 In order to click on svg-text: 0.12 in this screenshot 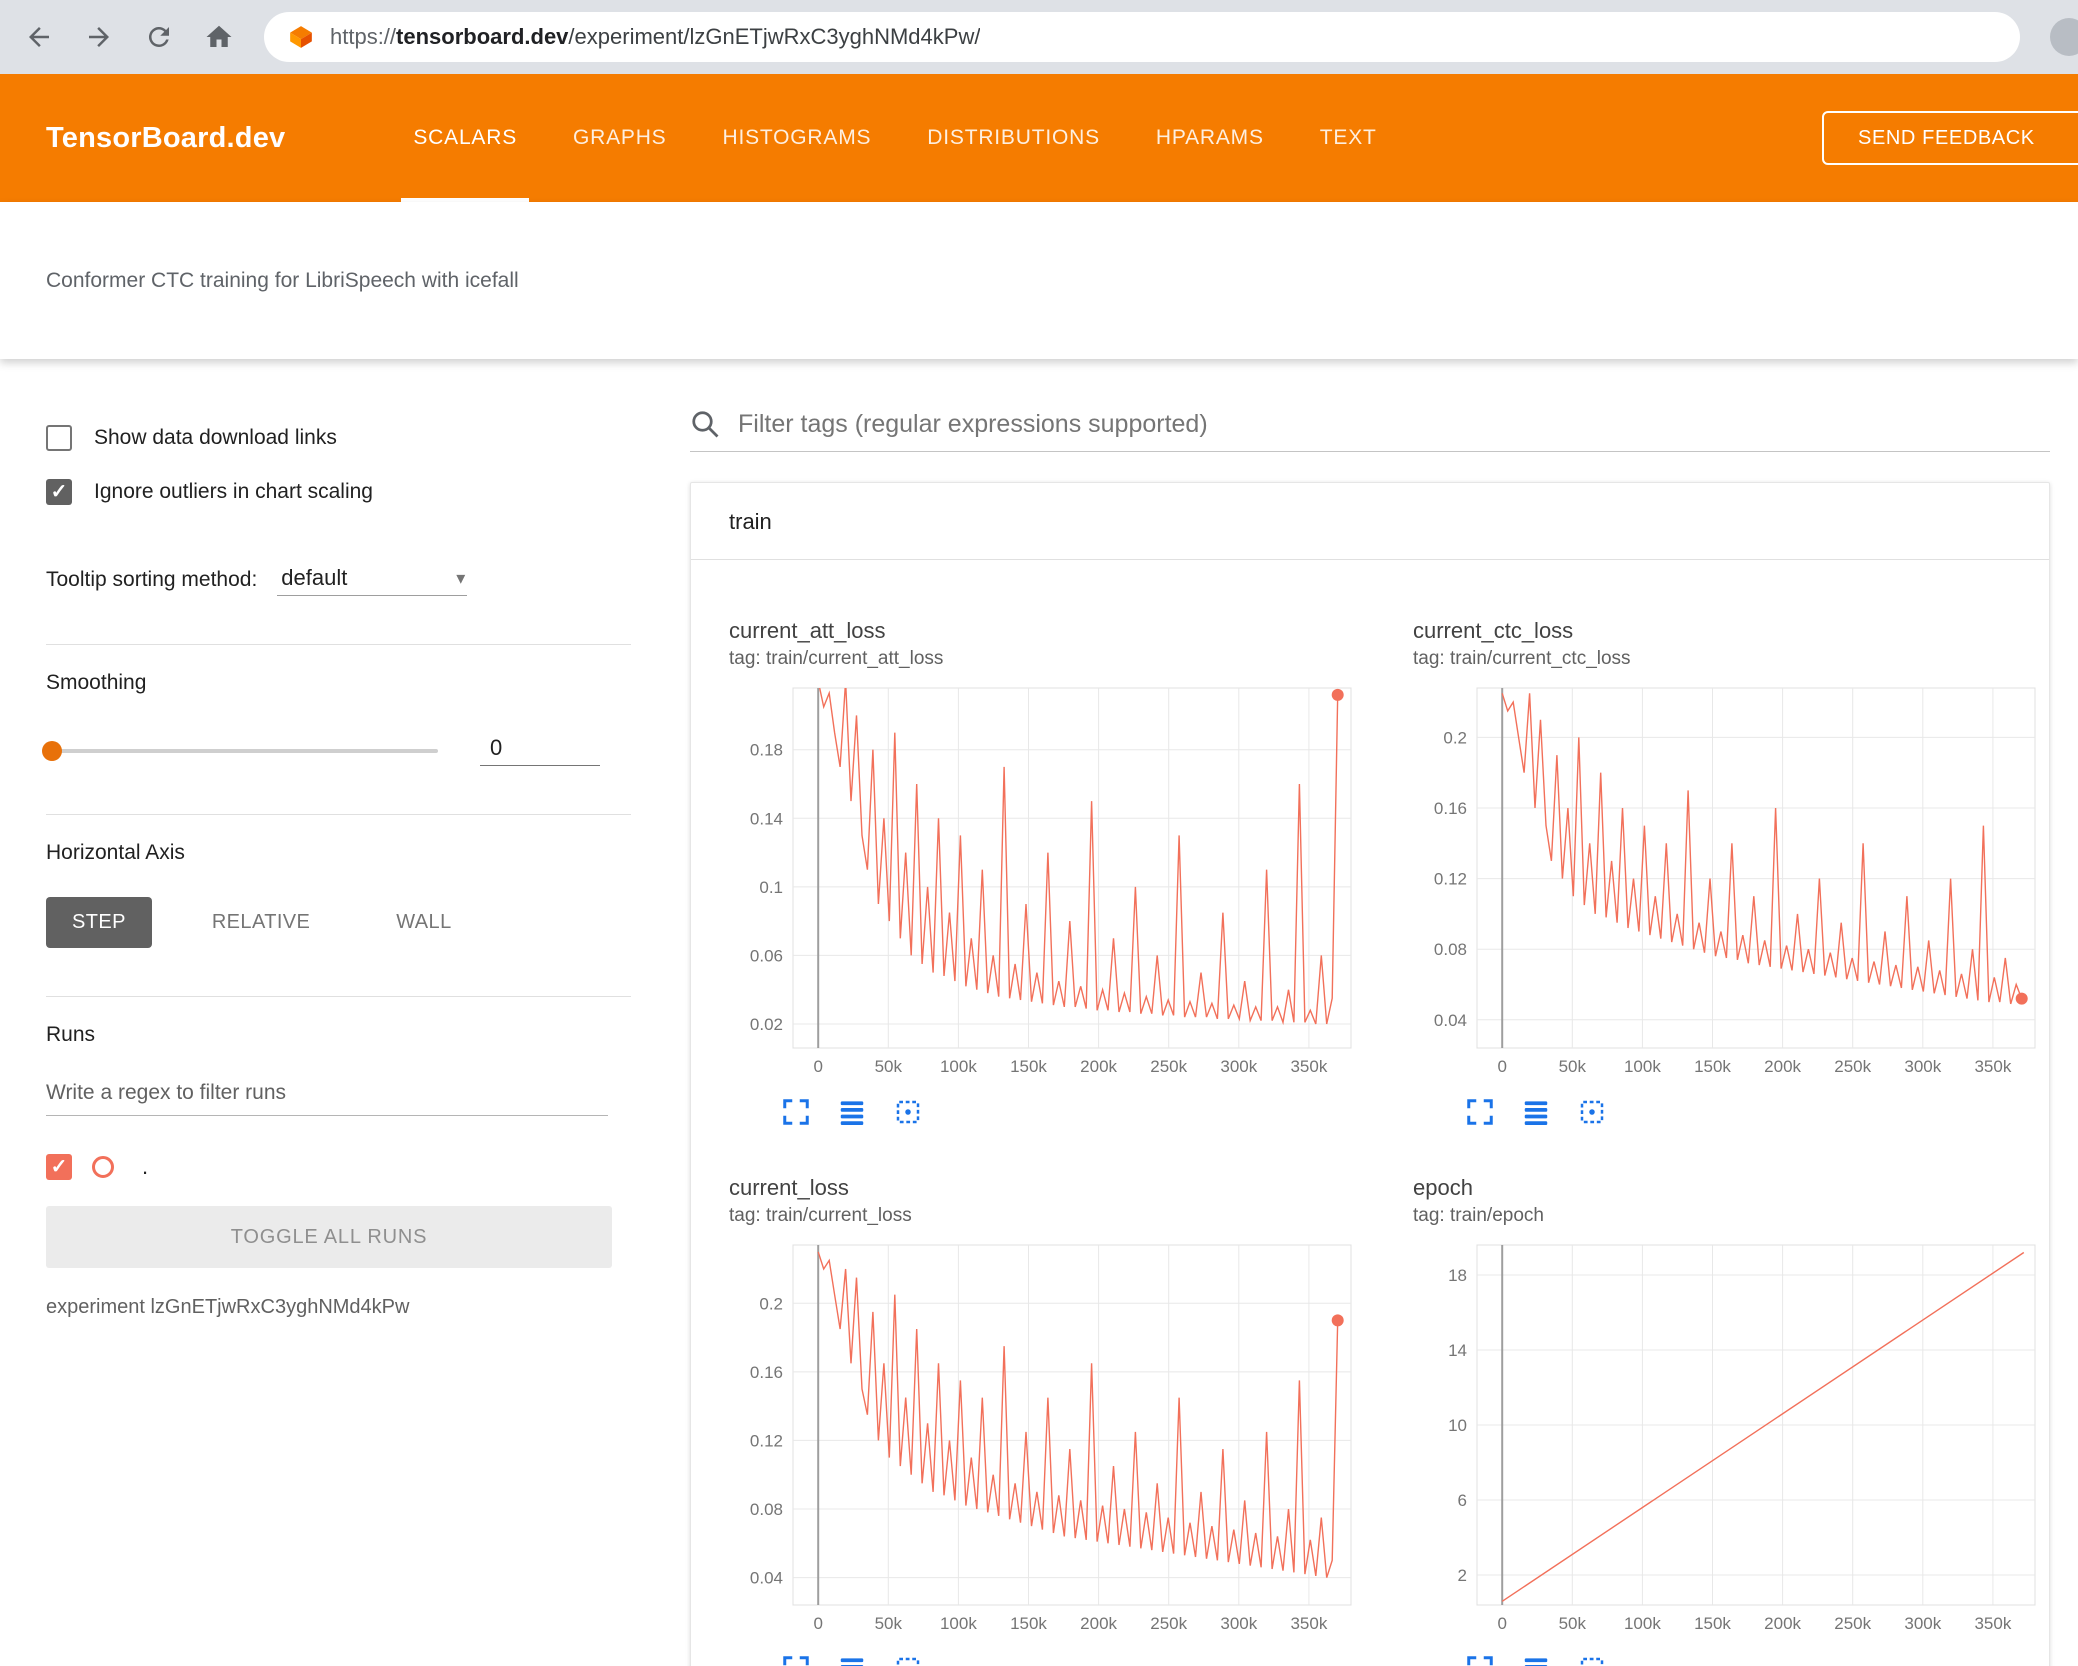, I will do `click(1450, 879)`.